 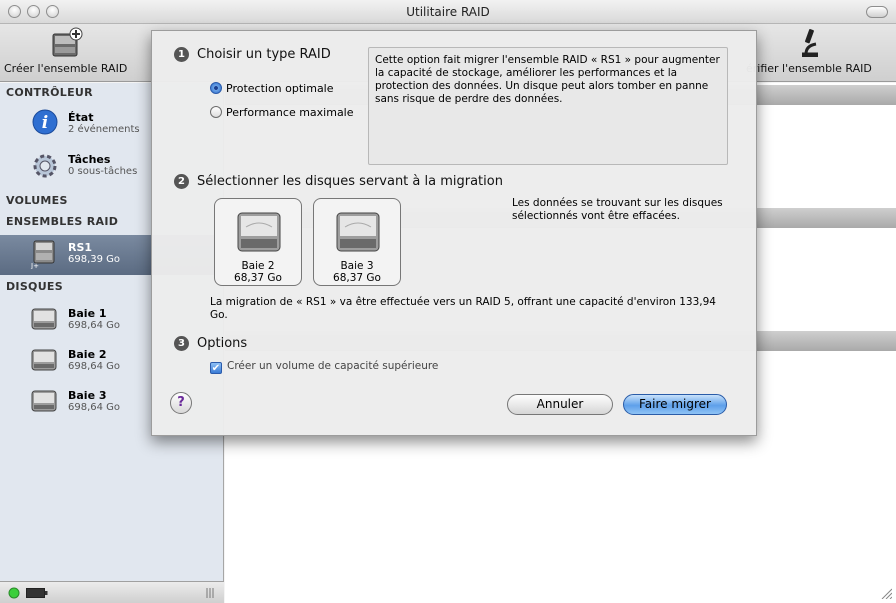 I want to click on sidebar-bottom-bar, so click(x=112, y=592).